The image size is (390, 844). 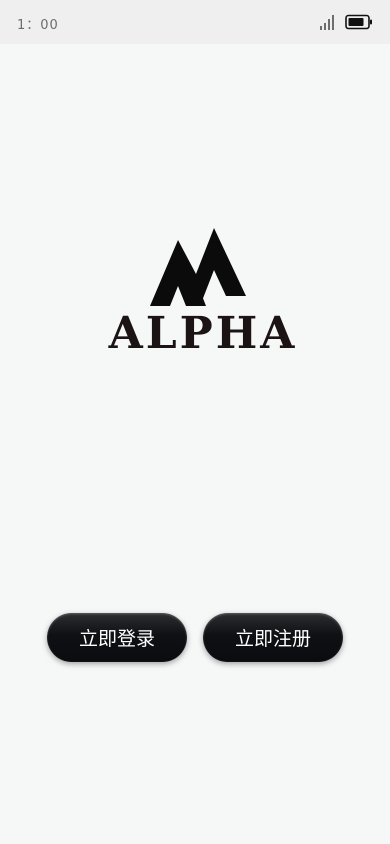 What do you see at coordinates (327, 22) in the screenshot?
I see `cellular-signal-icon` at bounding box center [327, 22].